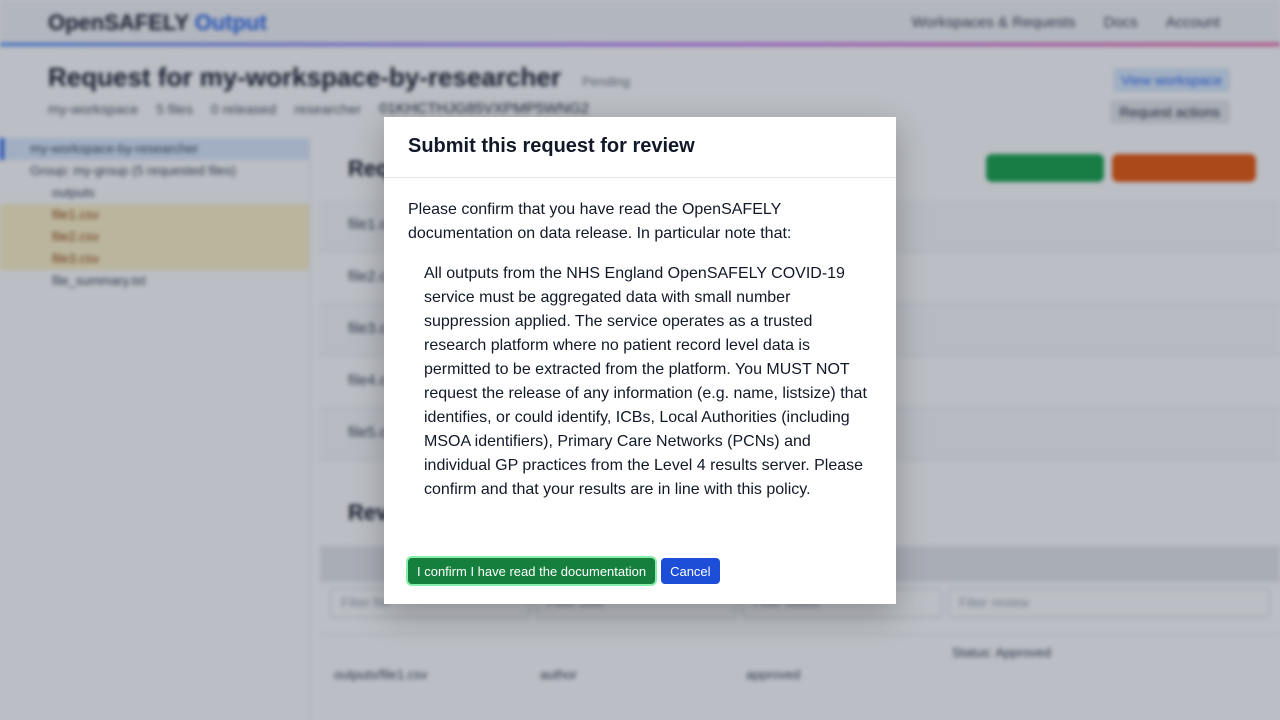 The image size is (1280, 720). I want to click on cancel-button: Cancel, so click(690, 571).